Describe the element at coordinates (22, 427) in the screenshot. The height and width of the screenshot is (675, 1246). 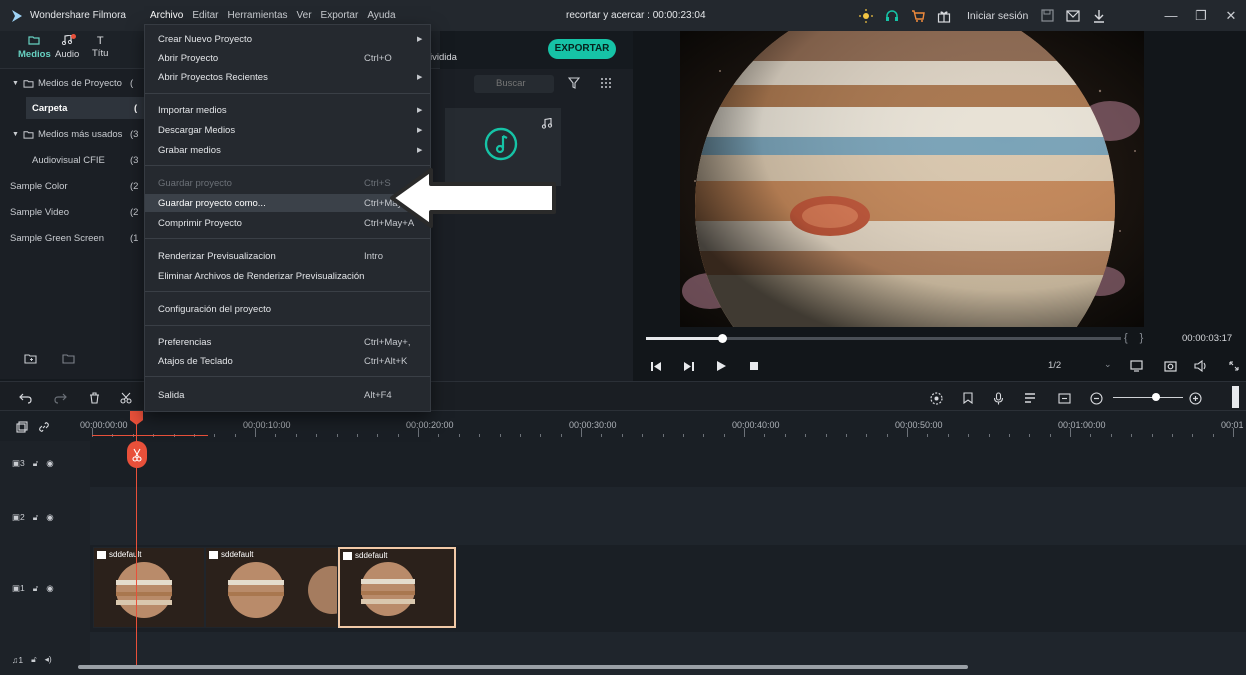
I see `add-track-icon` at that location.